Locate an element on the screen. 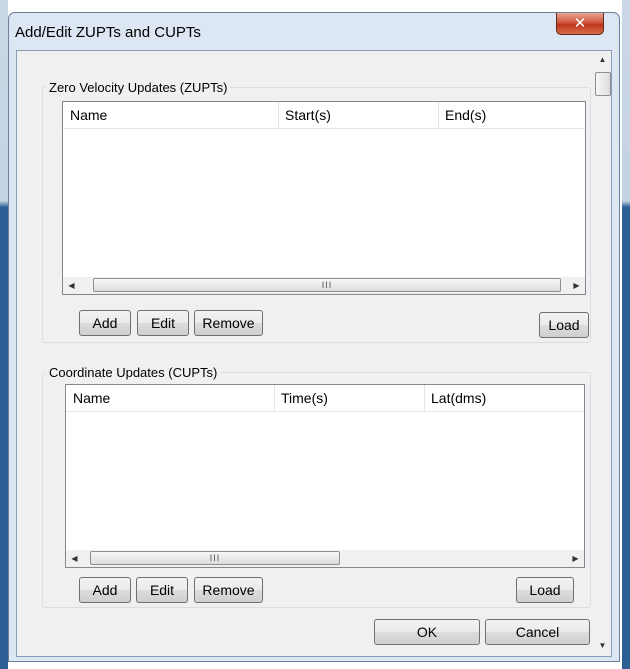  cupt-group-label: Coordinate Updates (CUPTs) is located at coordinates (133, 372).